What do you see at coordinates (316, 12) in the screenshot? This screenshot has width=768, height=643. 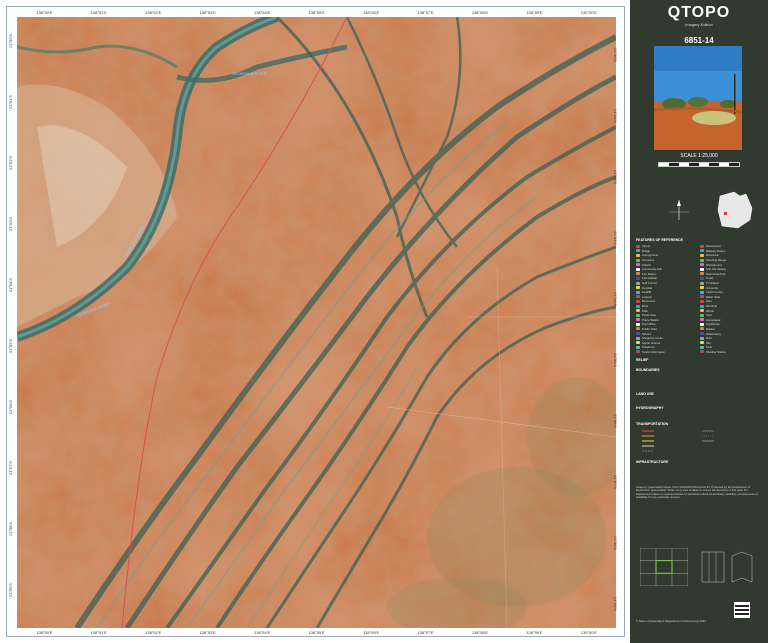 I see `top-coord-label: 138°55'E` at bounding box center [316, 12].